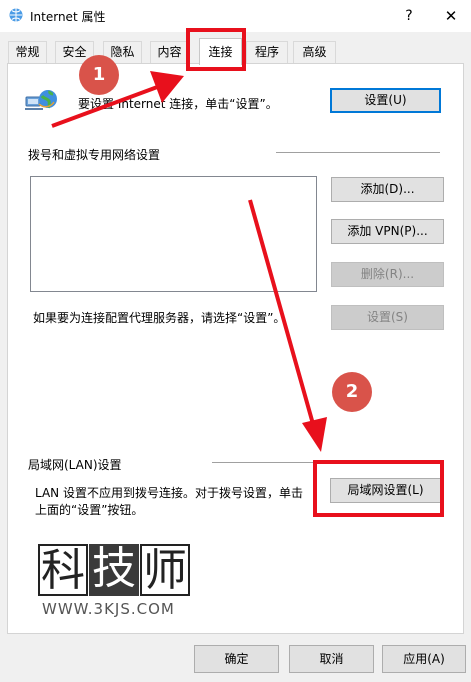  Describe the element at coordinates (108, 609) in the screenshot. I see `watermark-url: WWW.3KJS.COM` at that location.